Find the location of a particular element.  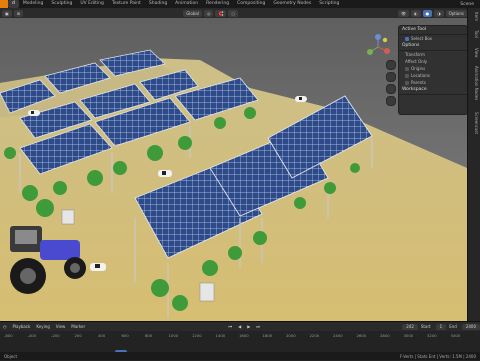

end-frame-field: 2400 is located at coordinates (470, 326).